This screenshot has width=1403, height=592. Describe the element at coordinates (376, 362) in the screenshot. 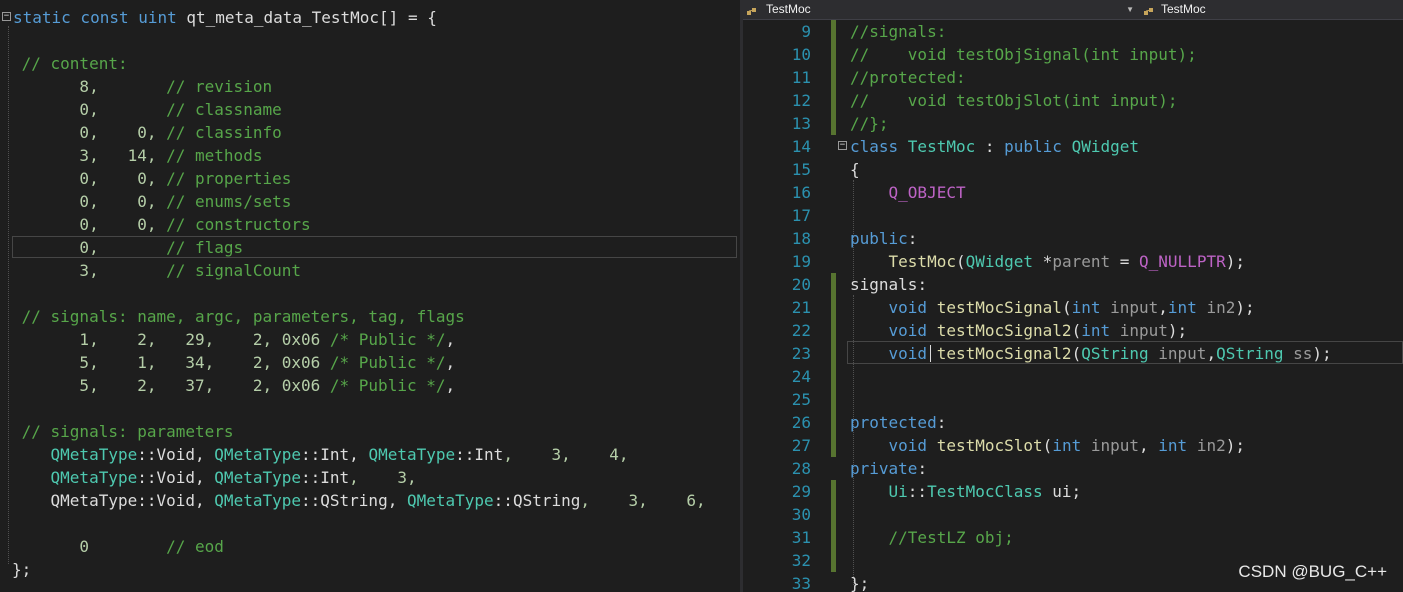

I see `code-line: 5, 1, 34, 2, 0x06 /* Public */,` at that location.